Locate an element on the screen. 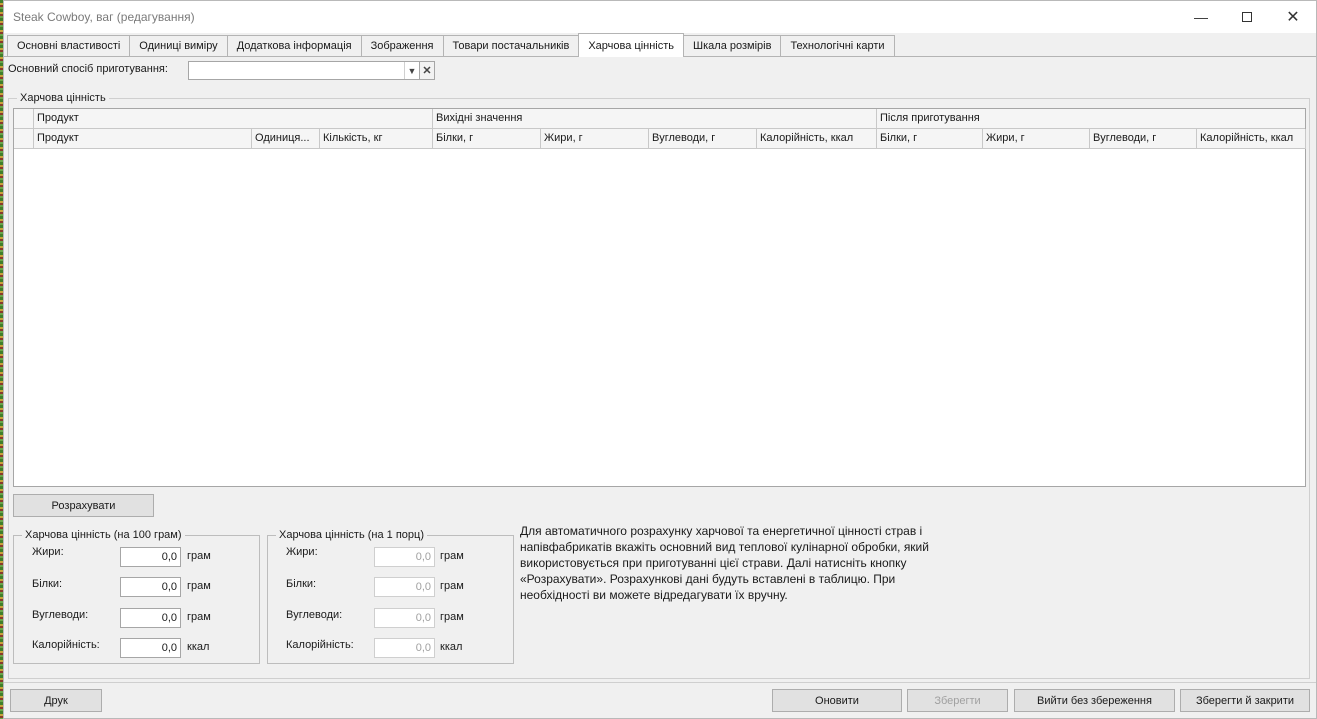 The width and height of the screenshot is (1317, 719). calories-input: 0,0 is located at coordinates (150, 648).